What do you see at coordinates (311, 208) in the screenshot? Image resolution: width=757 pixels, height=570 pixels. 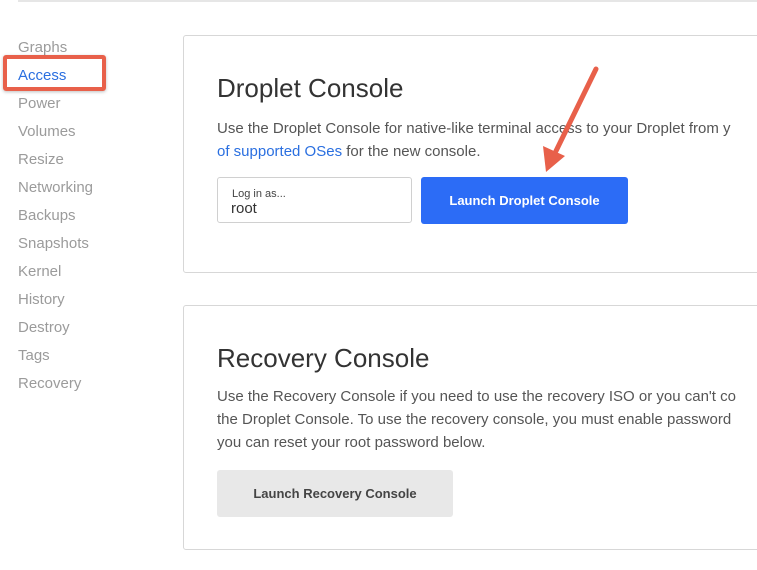 I see `login-as-input` at bounding box center [311, 208].